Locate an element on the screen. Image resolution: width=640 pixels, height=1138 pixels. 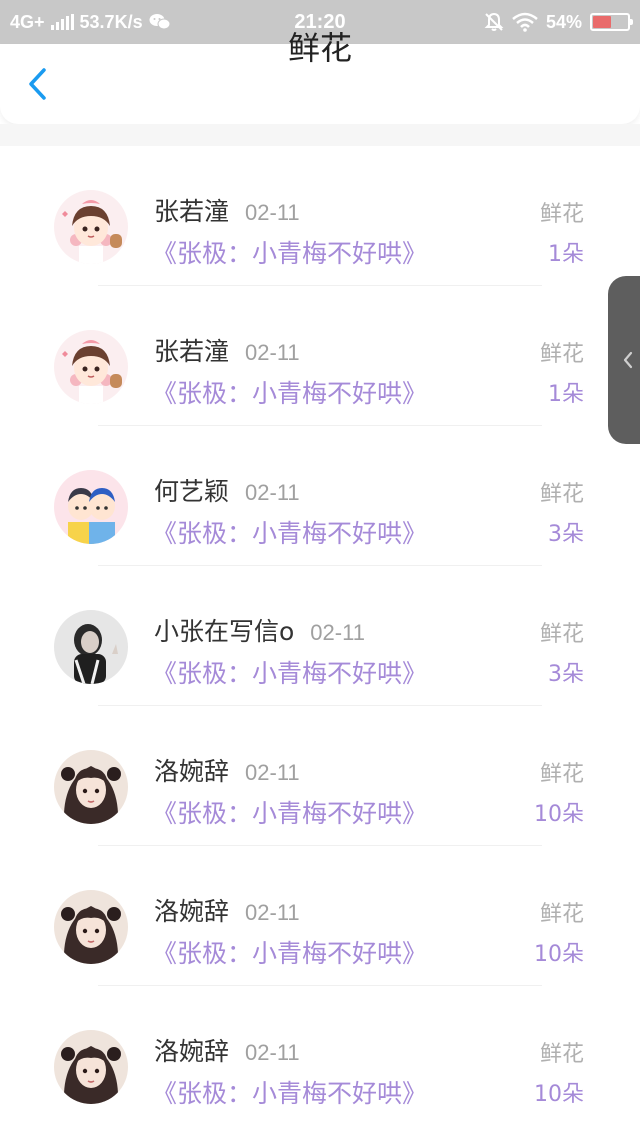
status-right: 54% is located at coordinates (558, 22).